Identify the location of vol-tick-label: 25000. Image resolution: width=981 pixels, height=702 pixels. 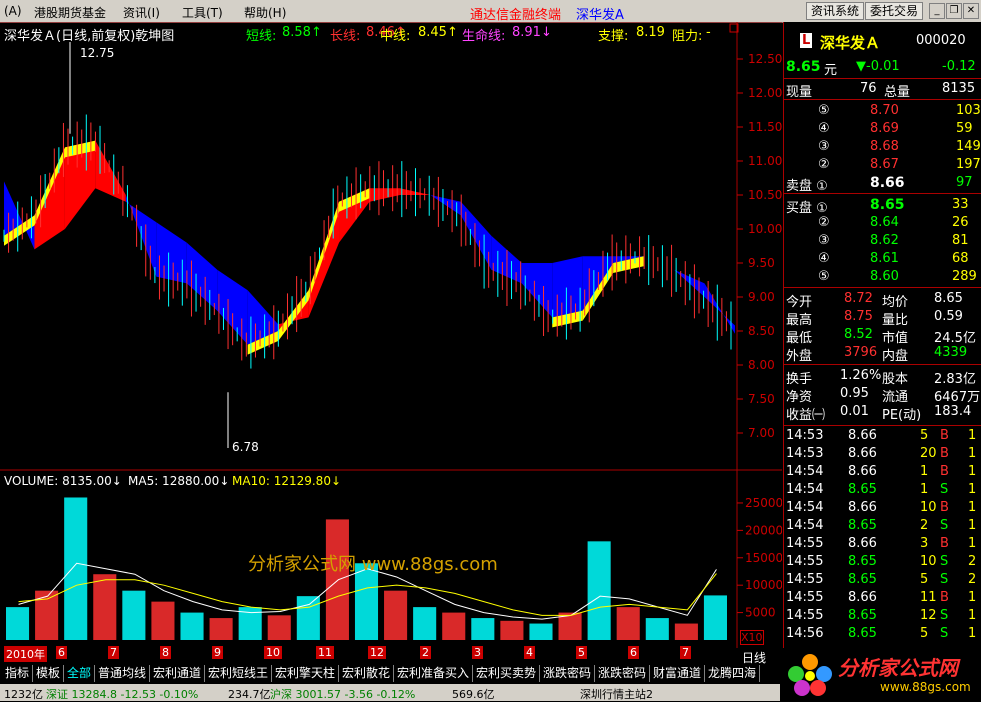
(763, 503).